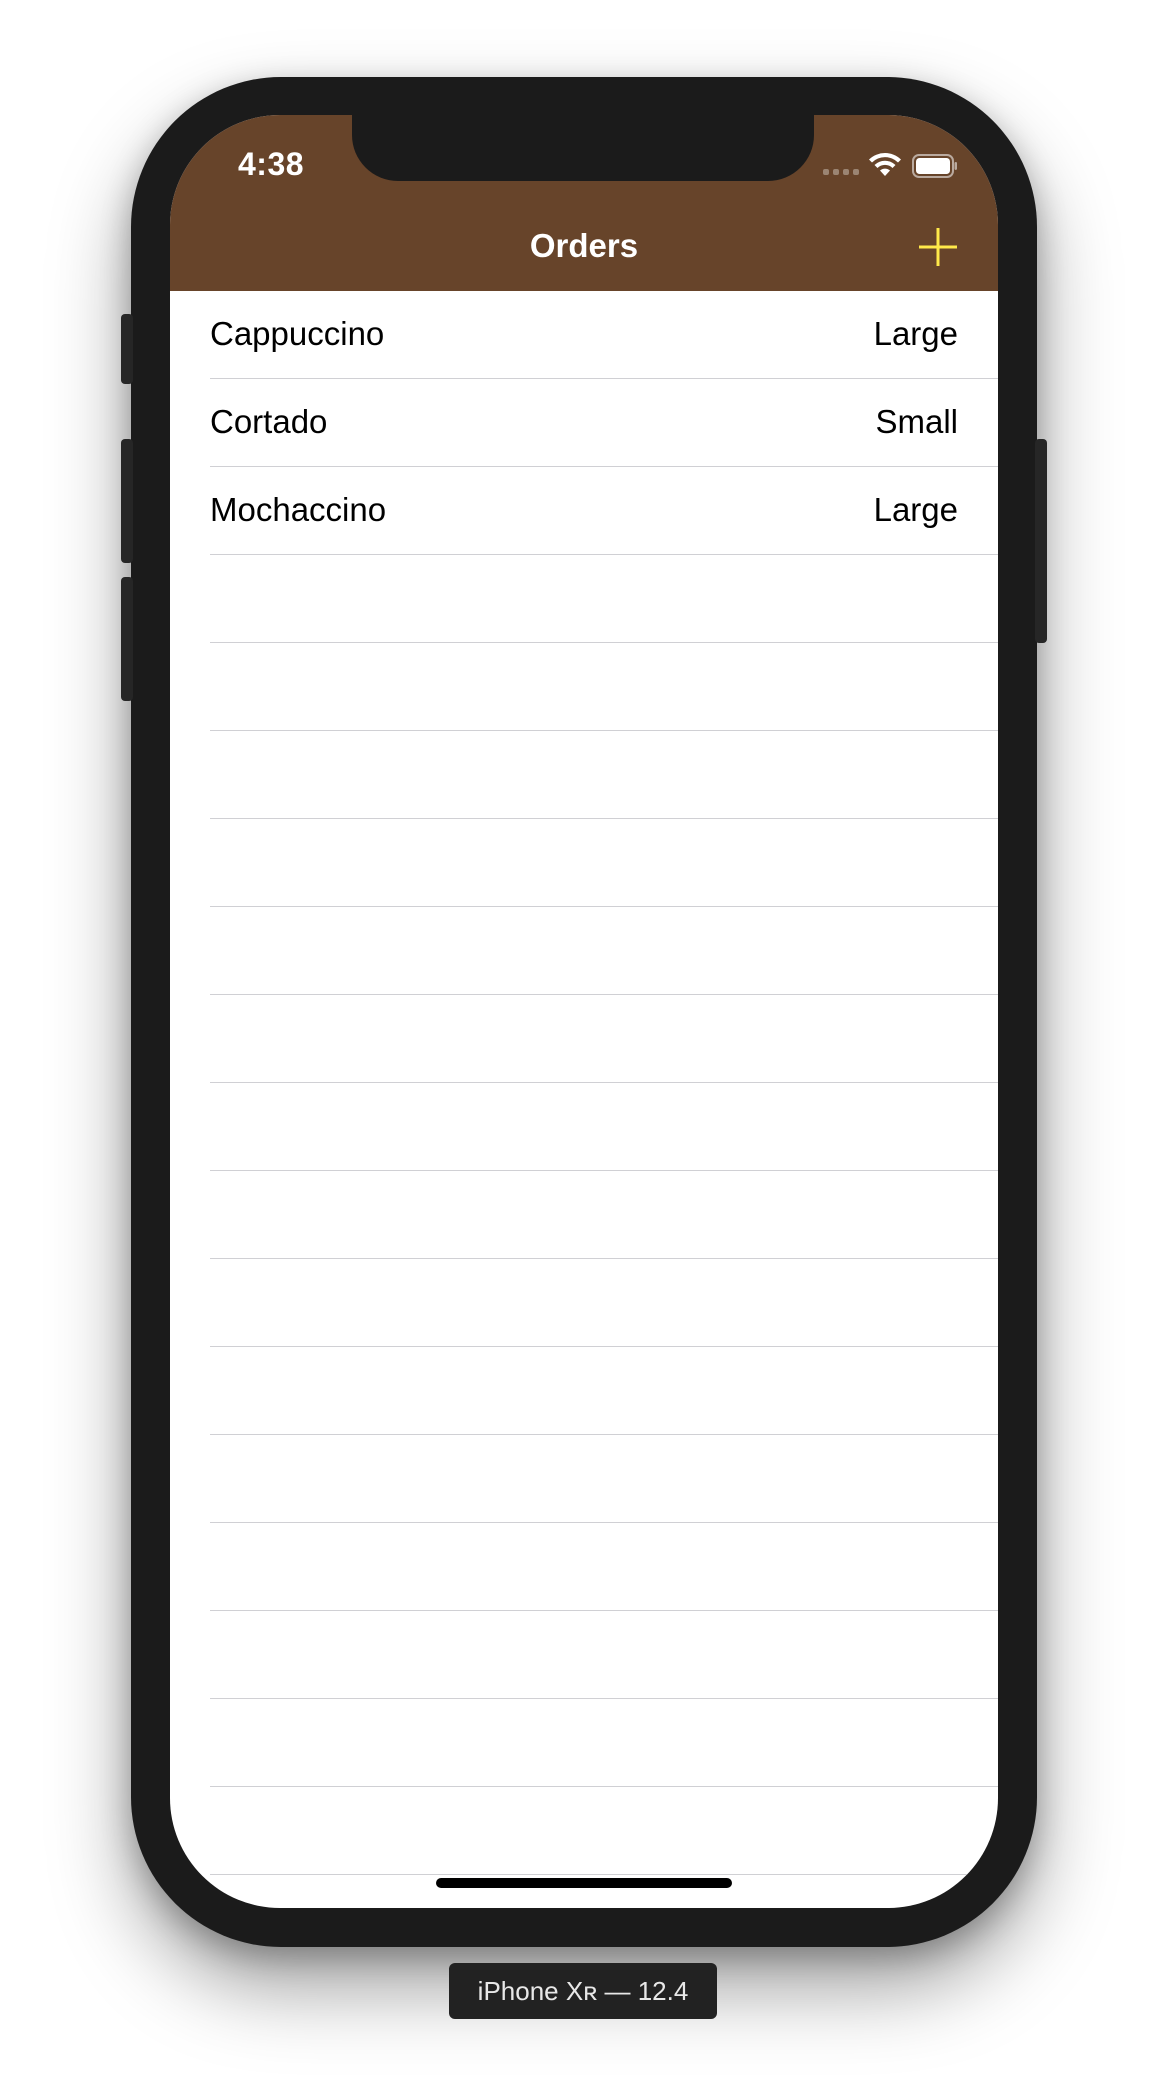 This screenshot has width=1168, height=2096. I want to click on order-name: Cappuccino, so click(297, 333).